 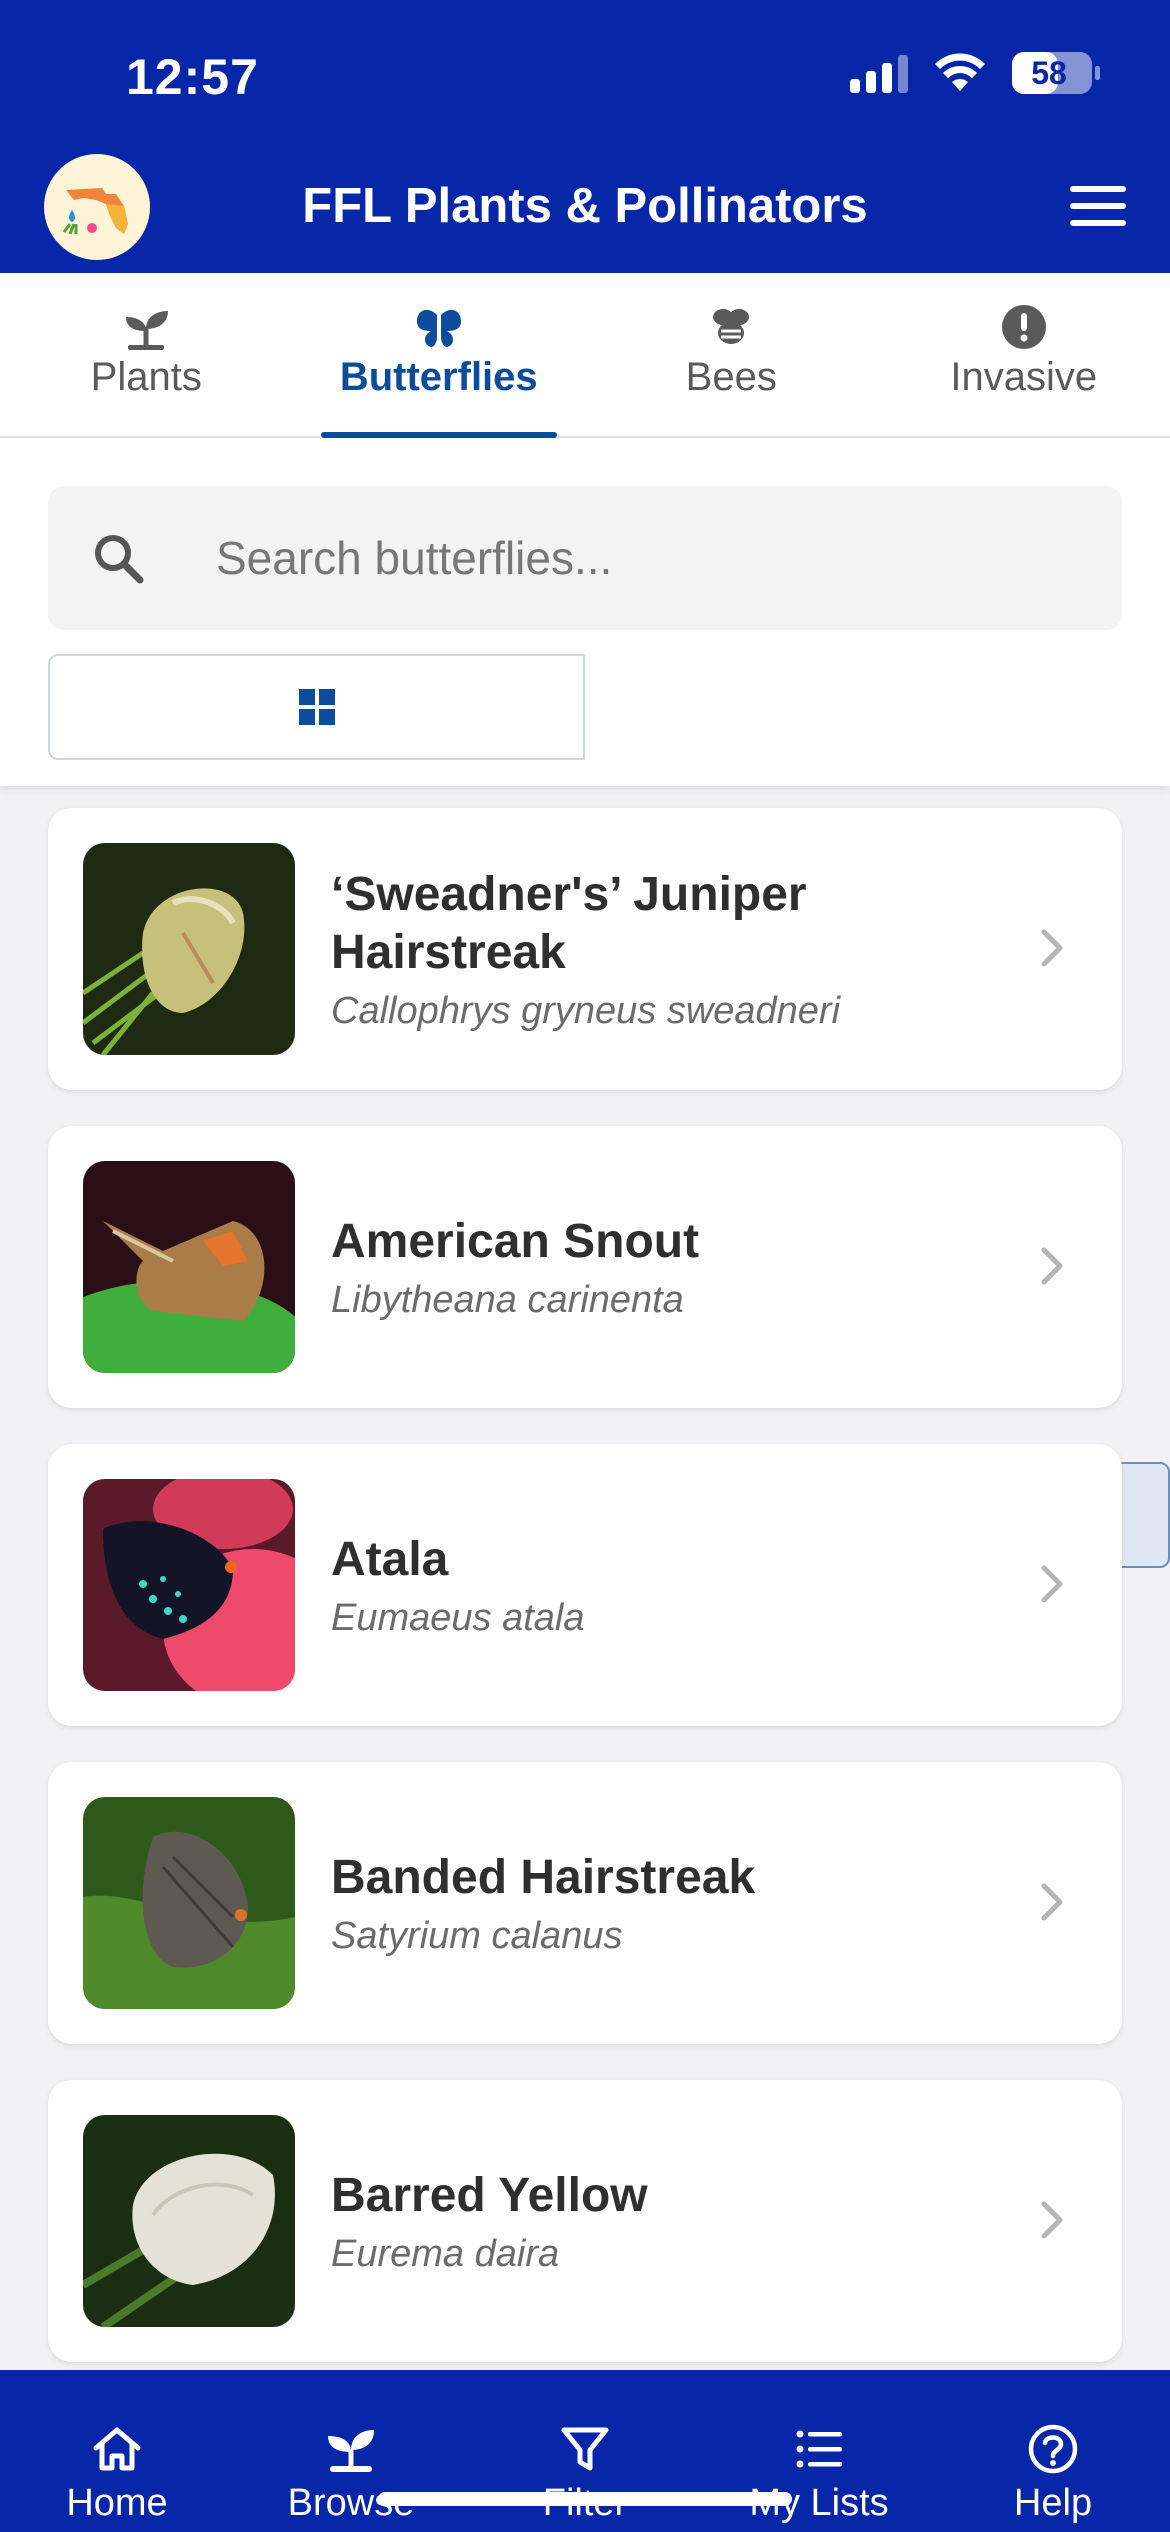 What do you see at coordinates (646, 558) in the screenshot?
I see `search-input` at bounding box center [646, 558].